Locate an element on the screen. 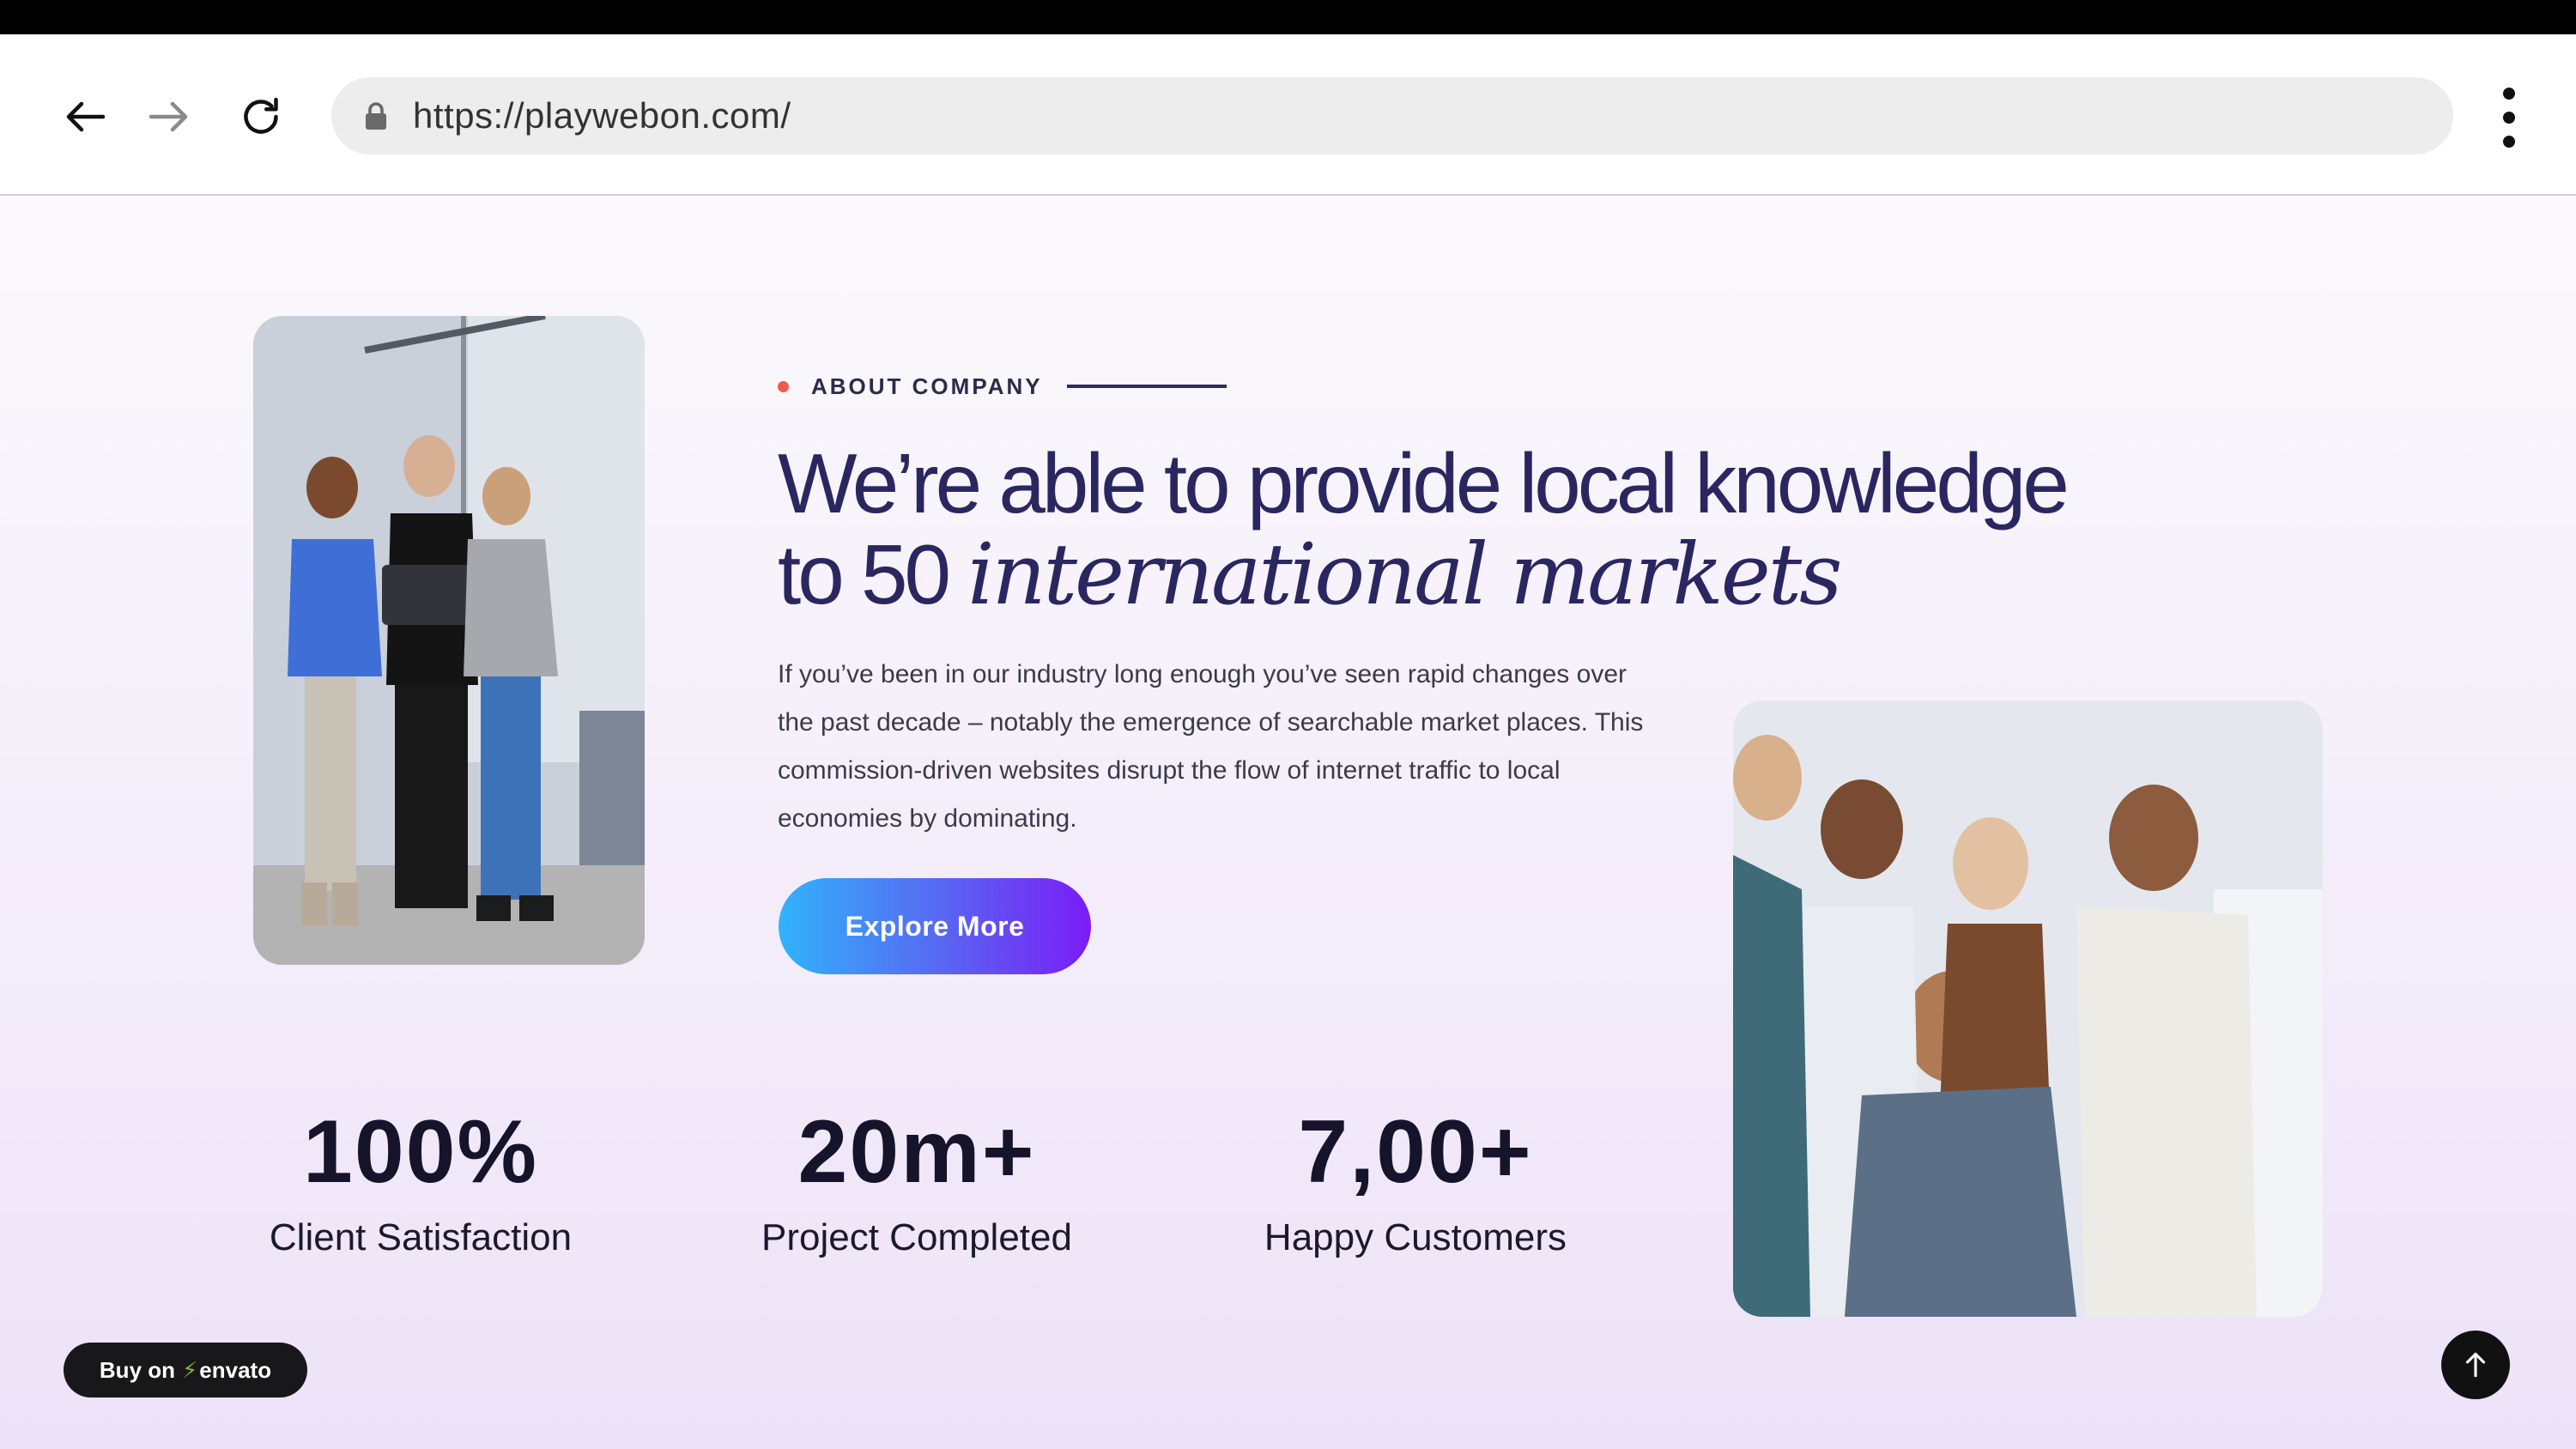 This screenshot has width=2576, height=1449. arrow-right-icon is located at coordinates (168, 116).